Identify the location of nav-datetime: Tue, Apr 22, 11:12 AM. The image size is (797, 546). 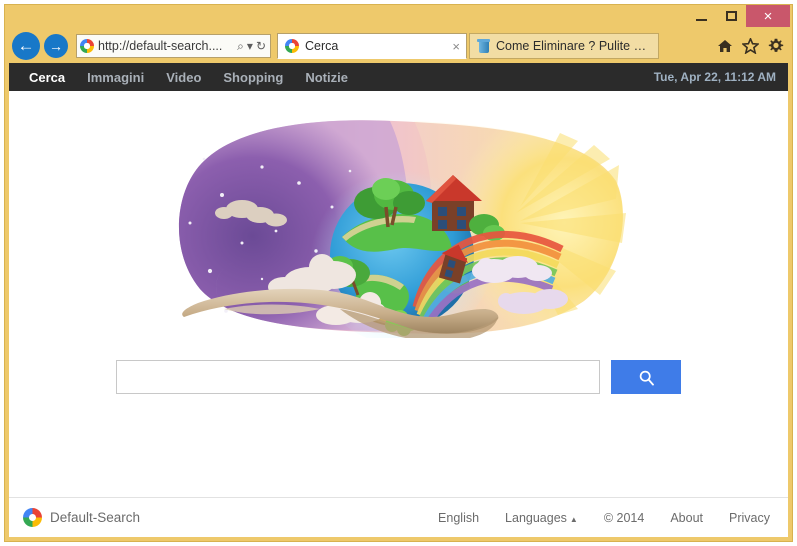
(714, 77).